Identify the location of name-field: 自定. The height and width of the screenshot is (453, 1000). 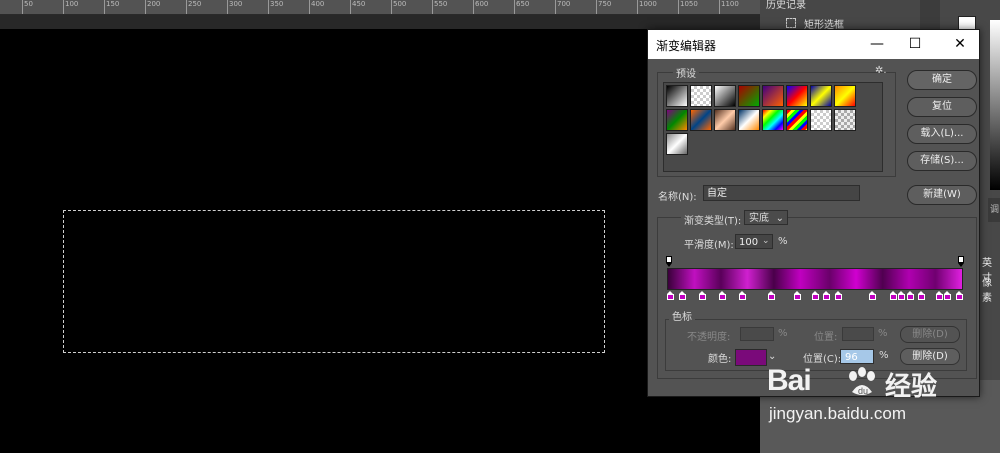
(781, 193).